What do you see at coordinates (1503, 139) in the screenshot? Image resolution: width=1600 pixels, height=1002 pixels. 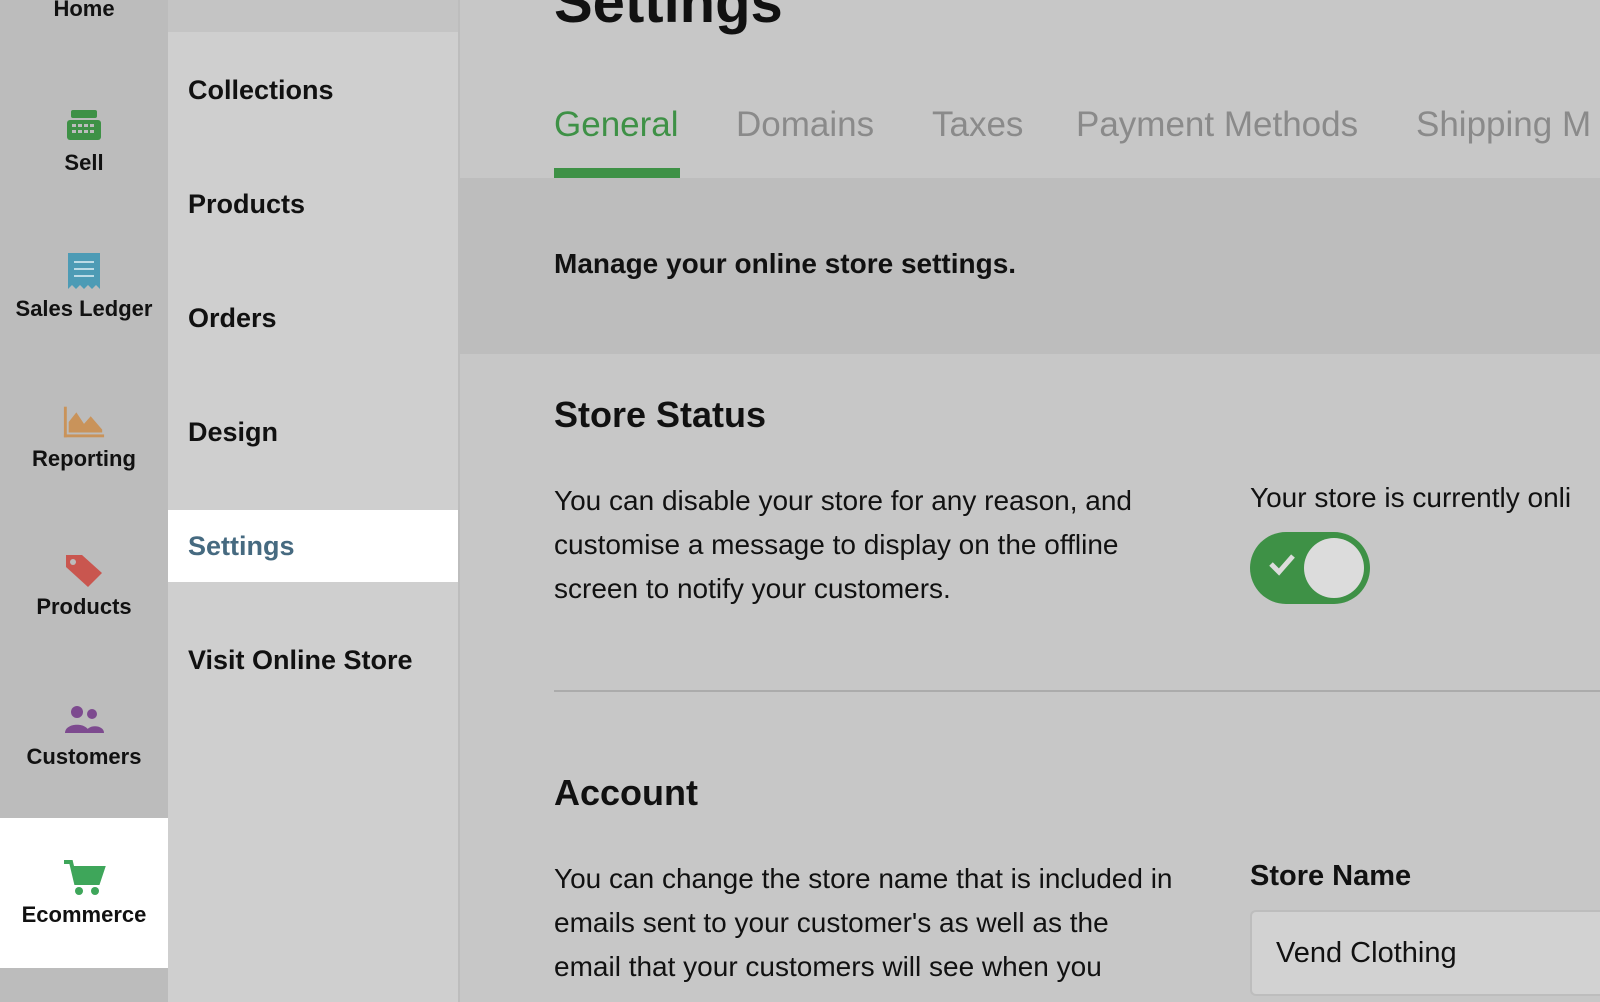 I see `tab-shipping-methods: Shipping M` at bounding box center [1503, 139].